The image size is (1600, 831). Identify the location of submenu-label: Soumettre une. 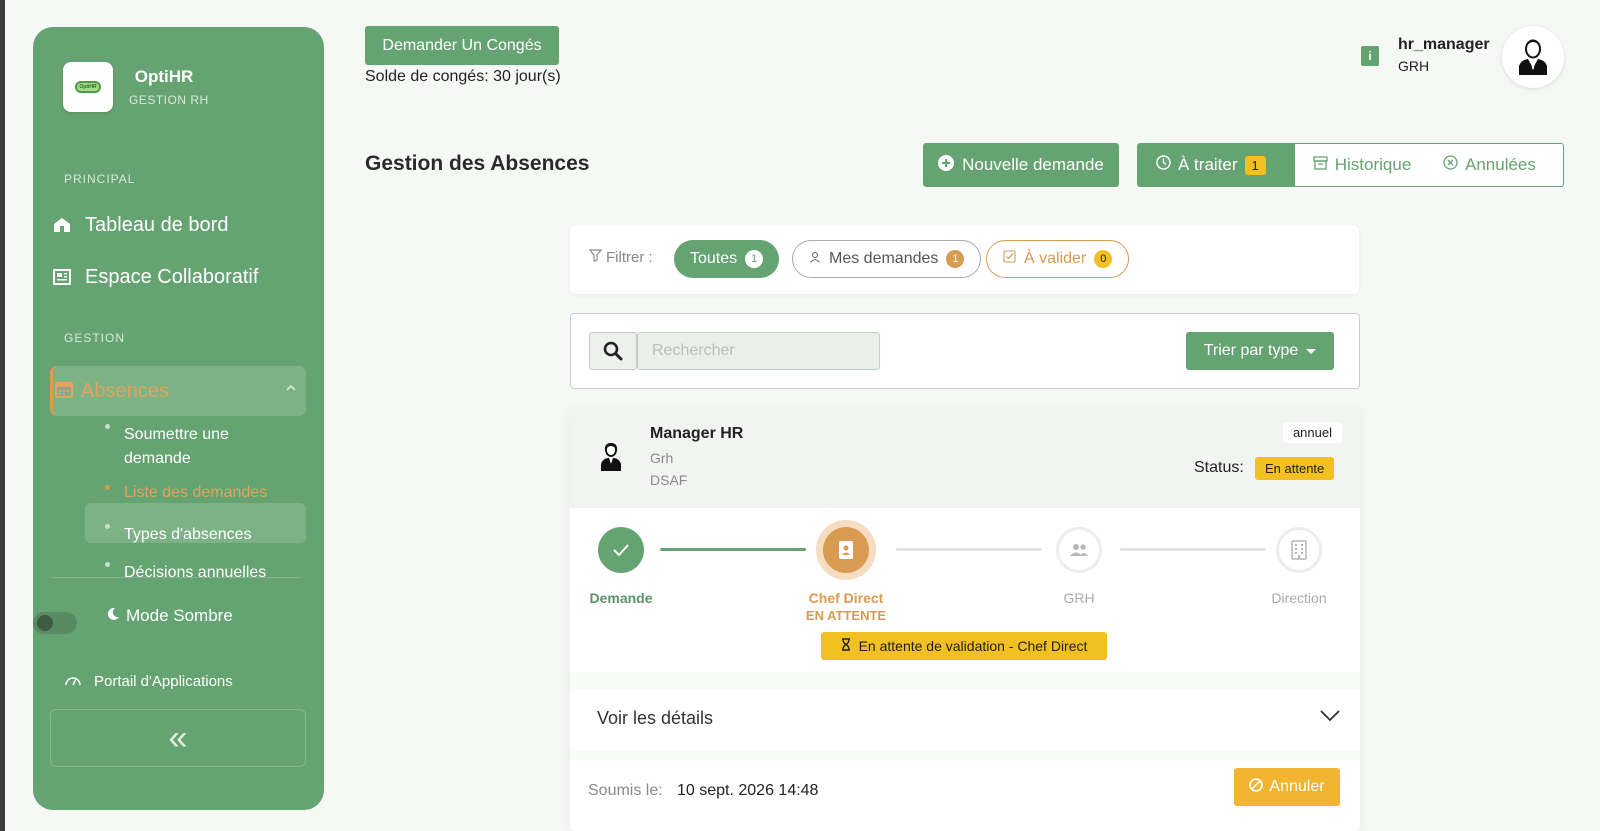
(176, 434).